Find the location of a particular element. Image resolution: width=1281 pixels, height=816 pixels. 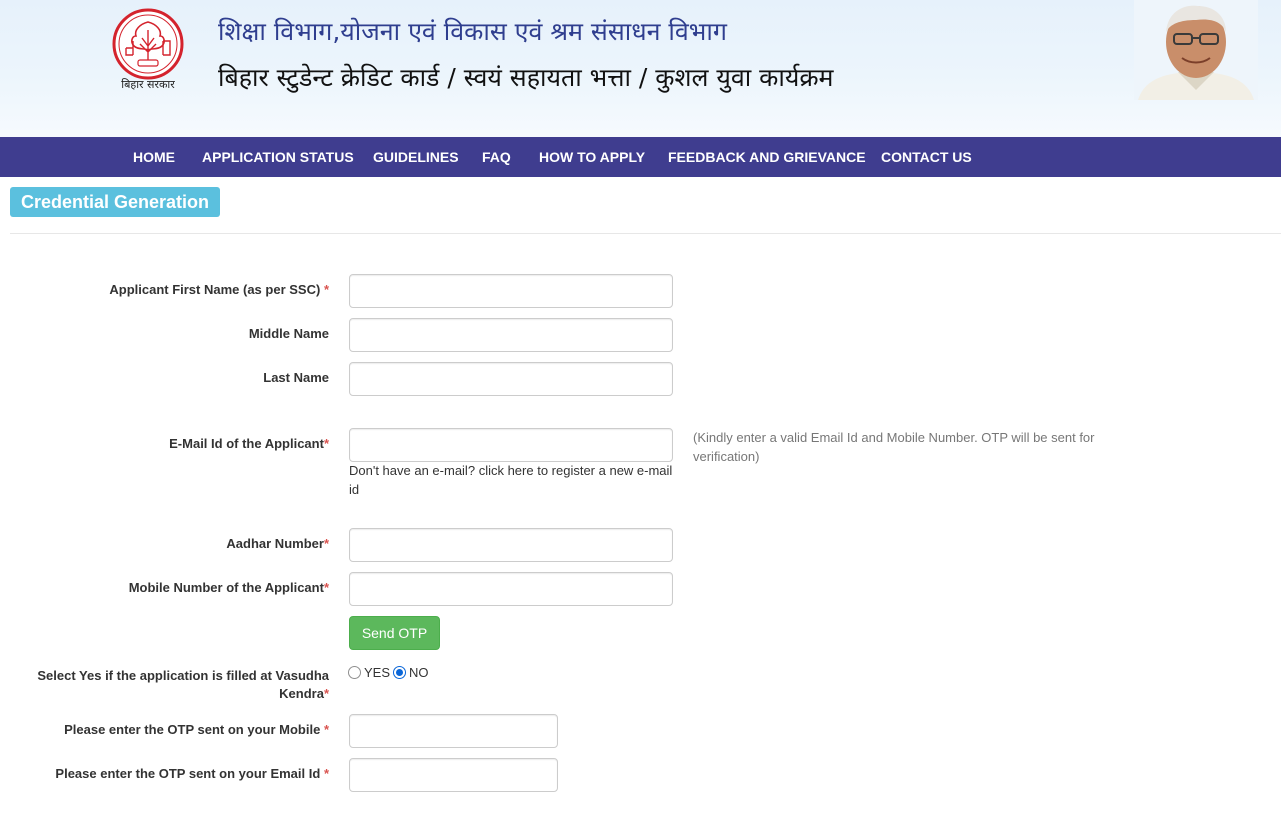

first-name-label: Applicant First Name (as per SSC) * is located at coordinates (219, 290).